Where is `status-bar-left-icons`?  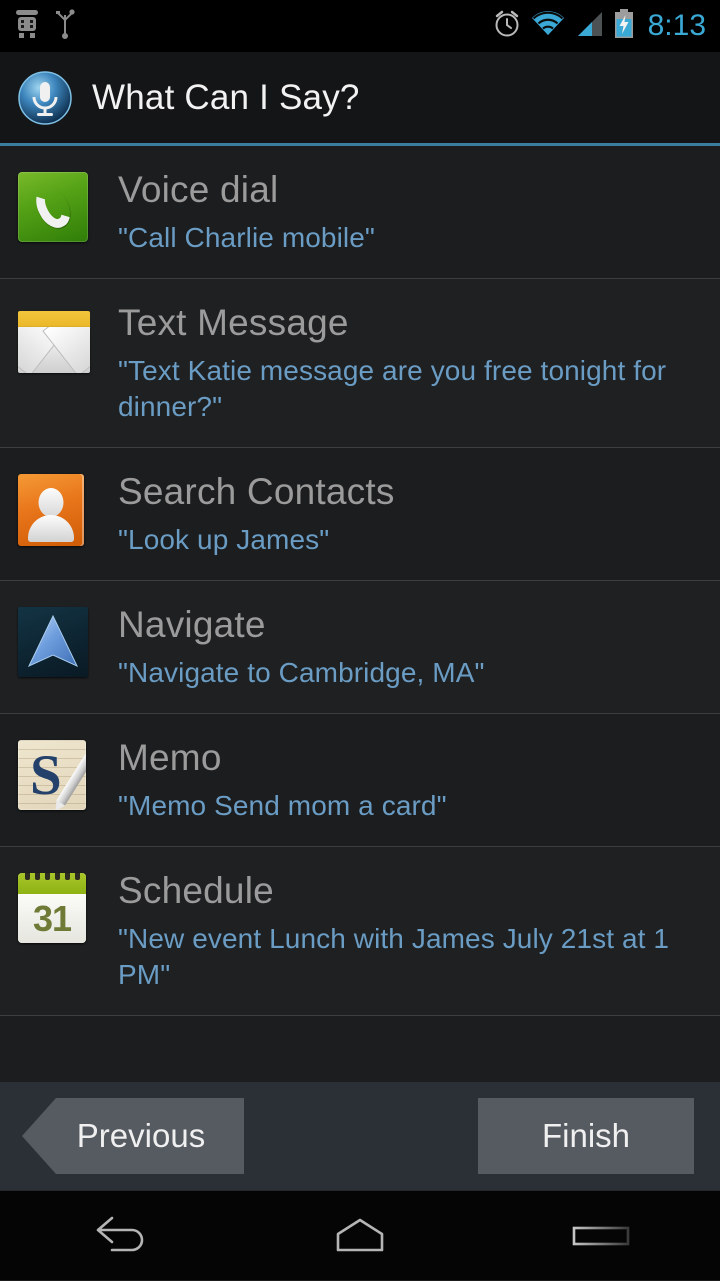 status-bar-left-icons is located at coordinates (38, 26).